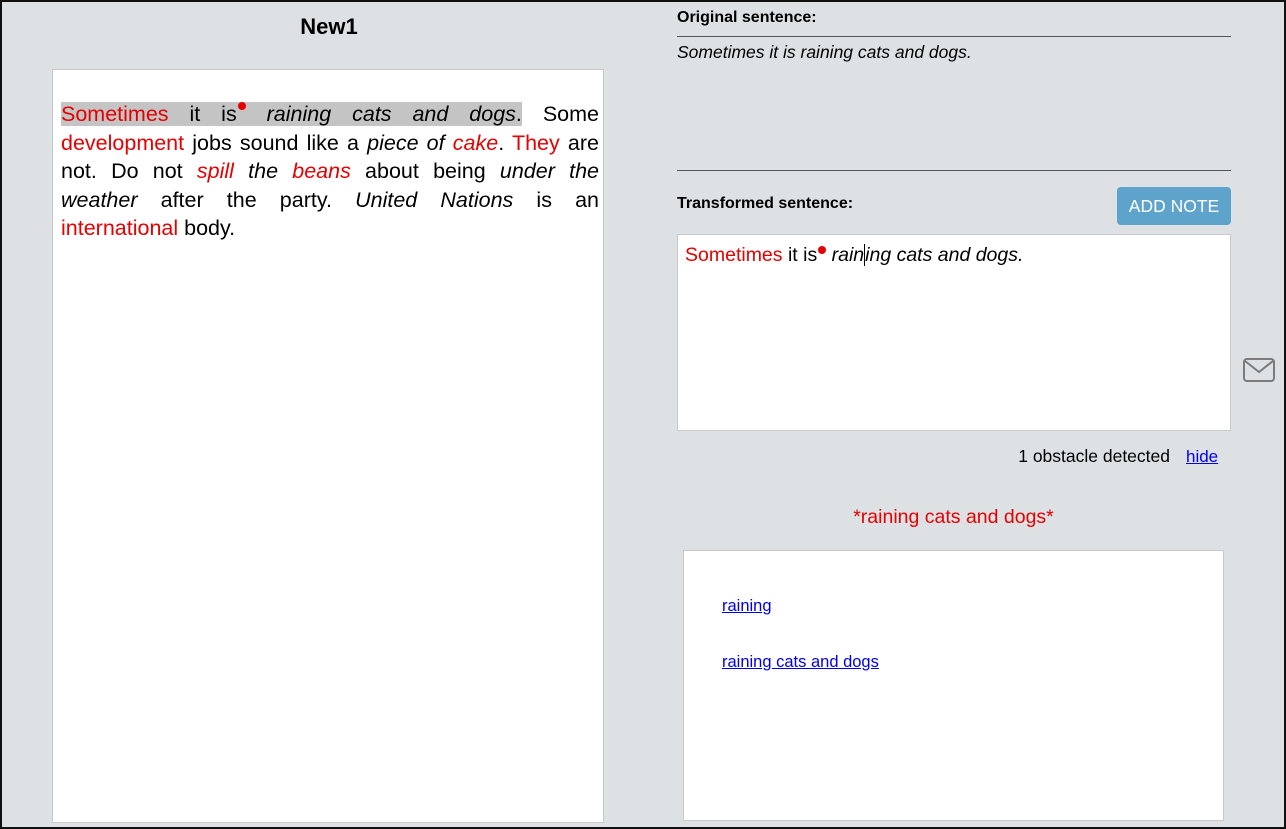 This screenshot has width=1286, height=829. I want to click on document-word: about being, so click(425, 171).